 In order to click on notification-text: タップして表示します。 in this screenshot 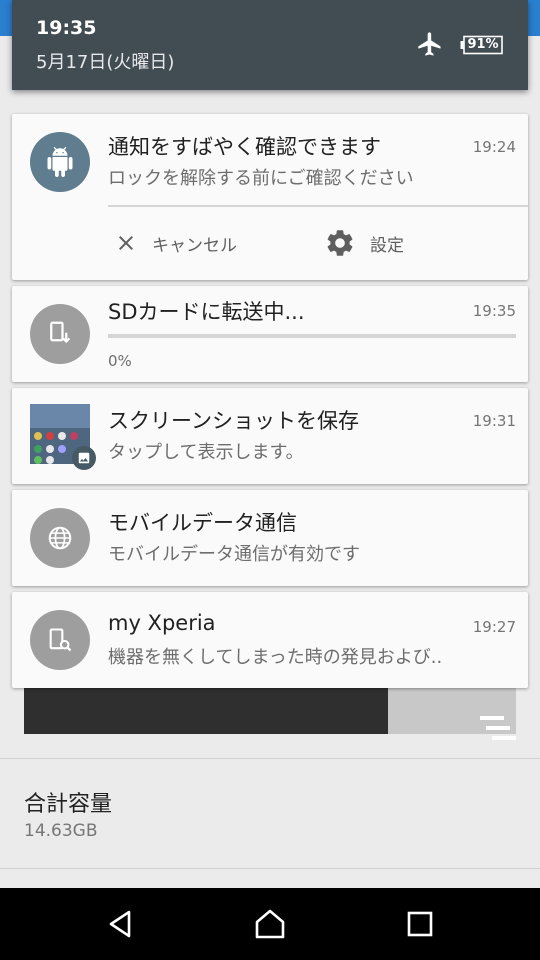, I will do `click(206, 452)`.